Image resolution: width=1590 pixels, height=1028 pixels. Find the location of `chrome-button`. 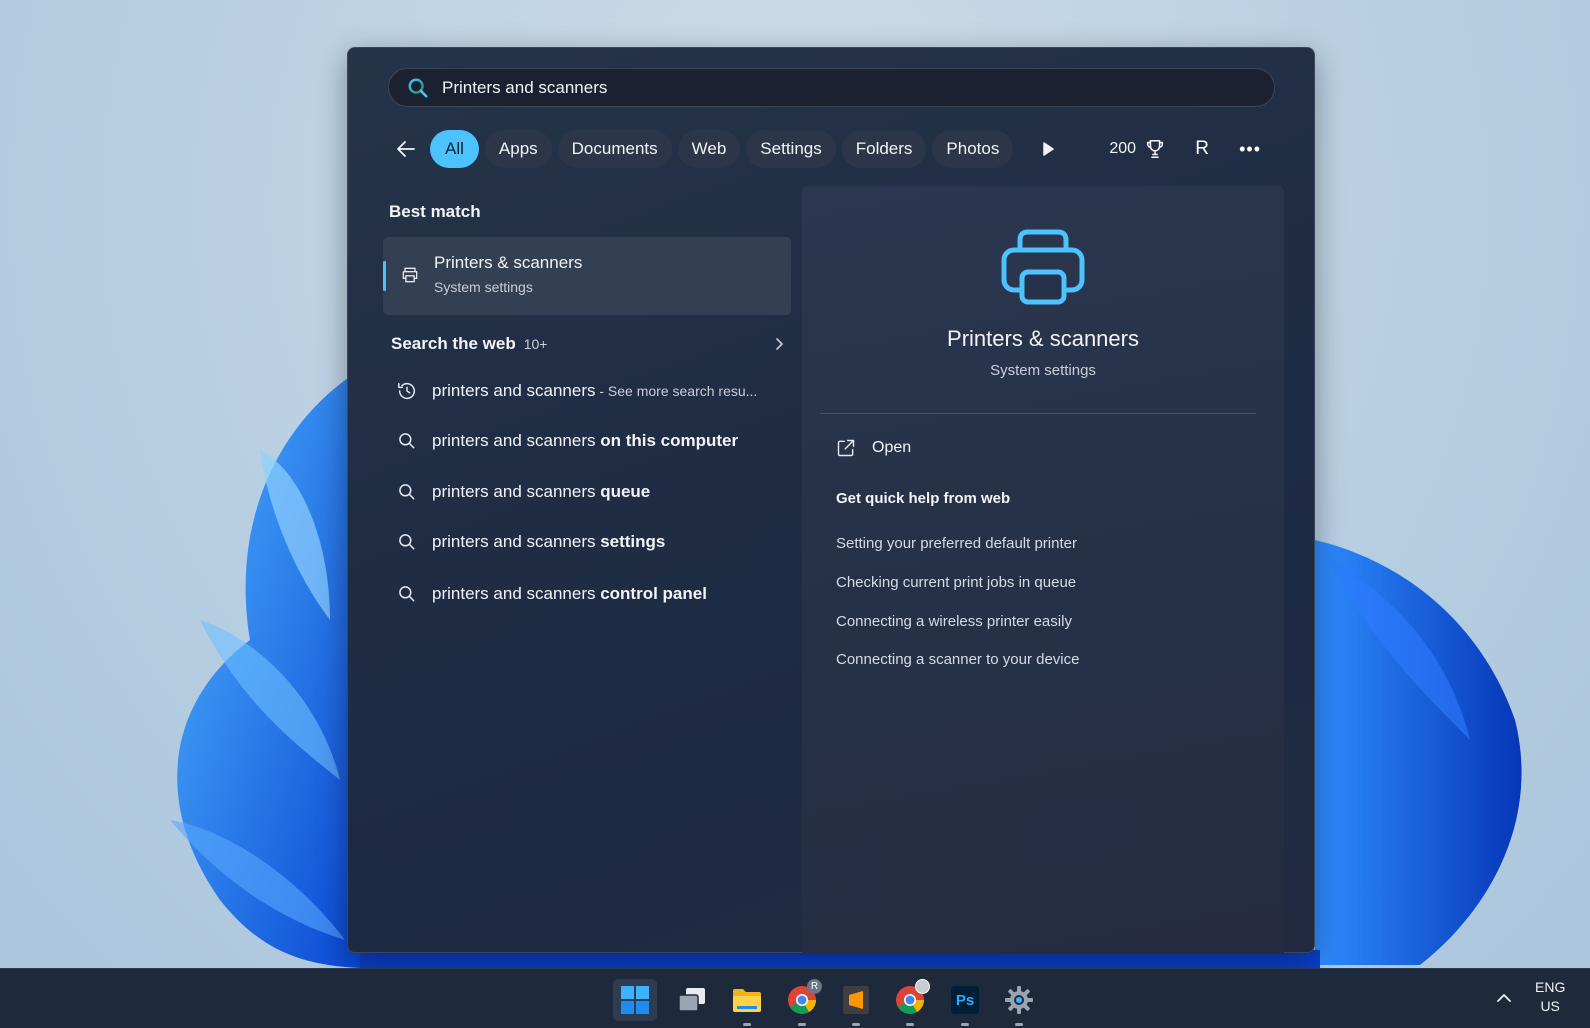

chrome-button is located at coordinates (910, 1002).